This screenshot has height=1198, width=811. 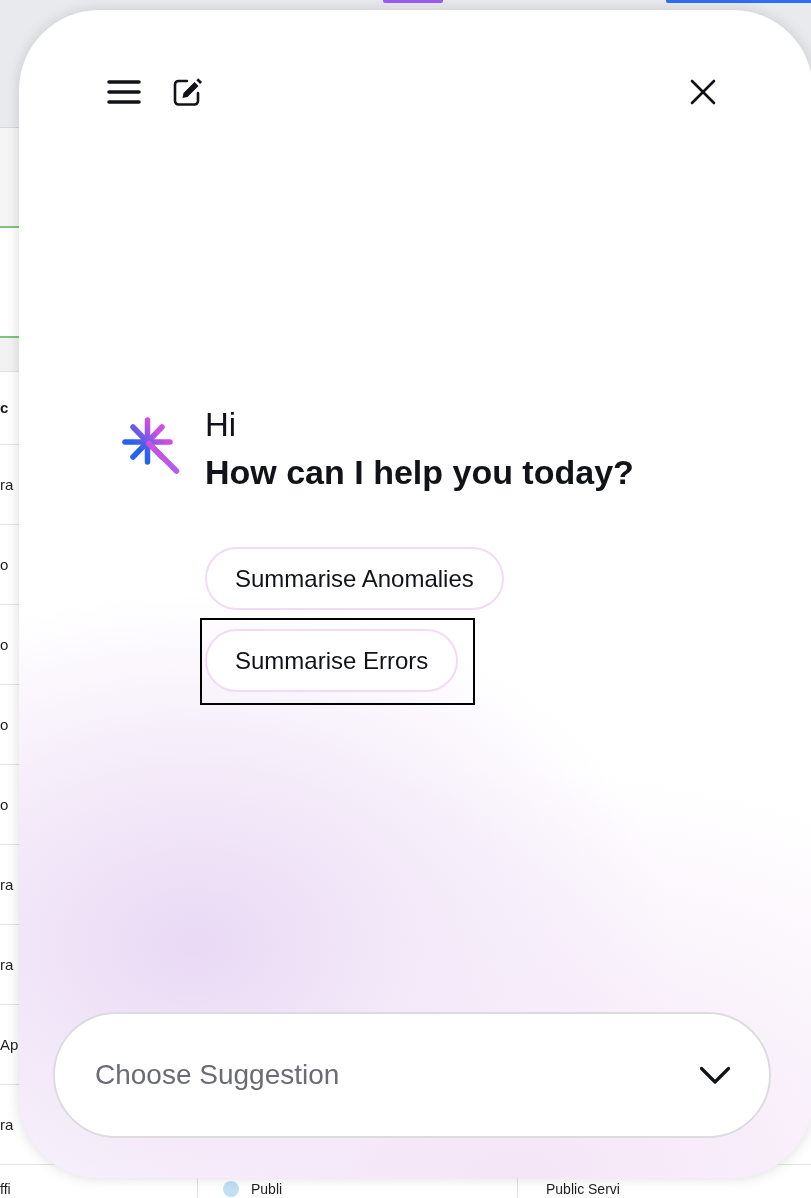 I want to click on button-edge, so click(x=413, y=1).